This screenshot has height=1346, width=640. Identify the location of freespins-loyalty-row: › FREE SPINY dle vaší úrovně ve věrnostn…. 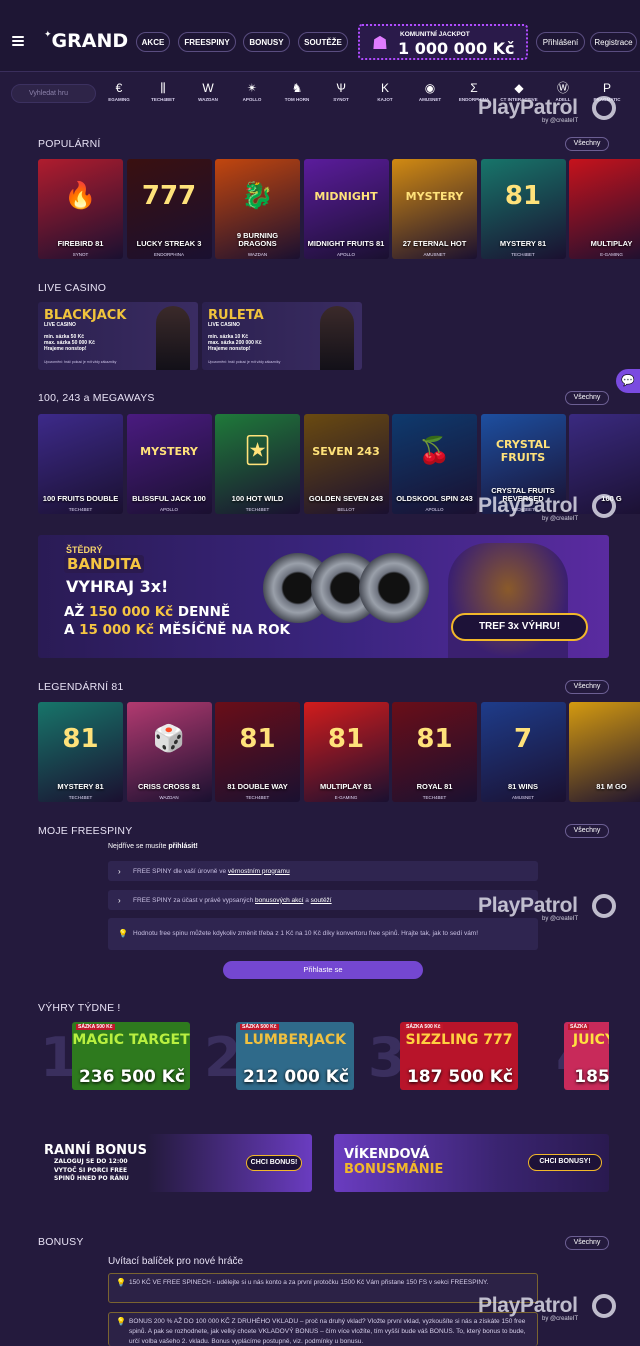
(323, 871).